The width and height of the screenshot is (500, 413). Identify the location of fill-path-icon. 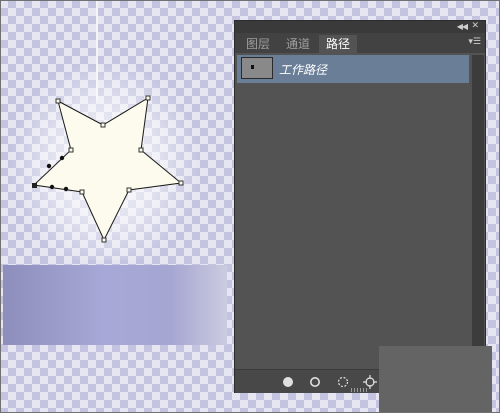
(288, 382).